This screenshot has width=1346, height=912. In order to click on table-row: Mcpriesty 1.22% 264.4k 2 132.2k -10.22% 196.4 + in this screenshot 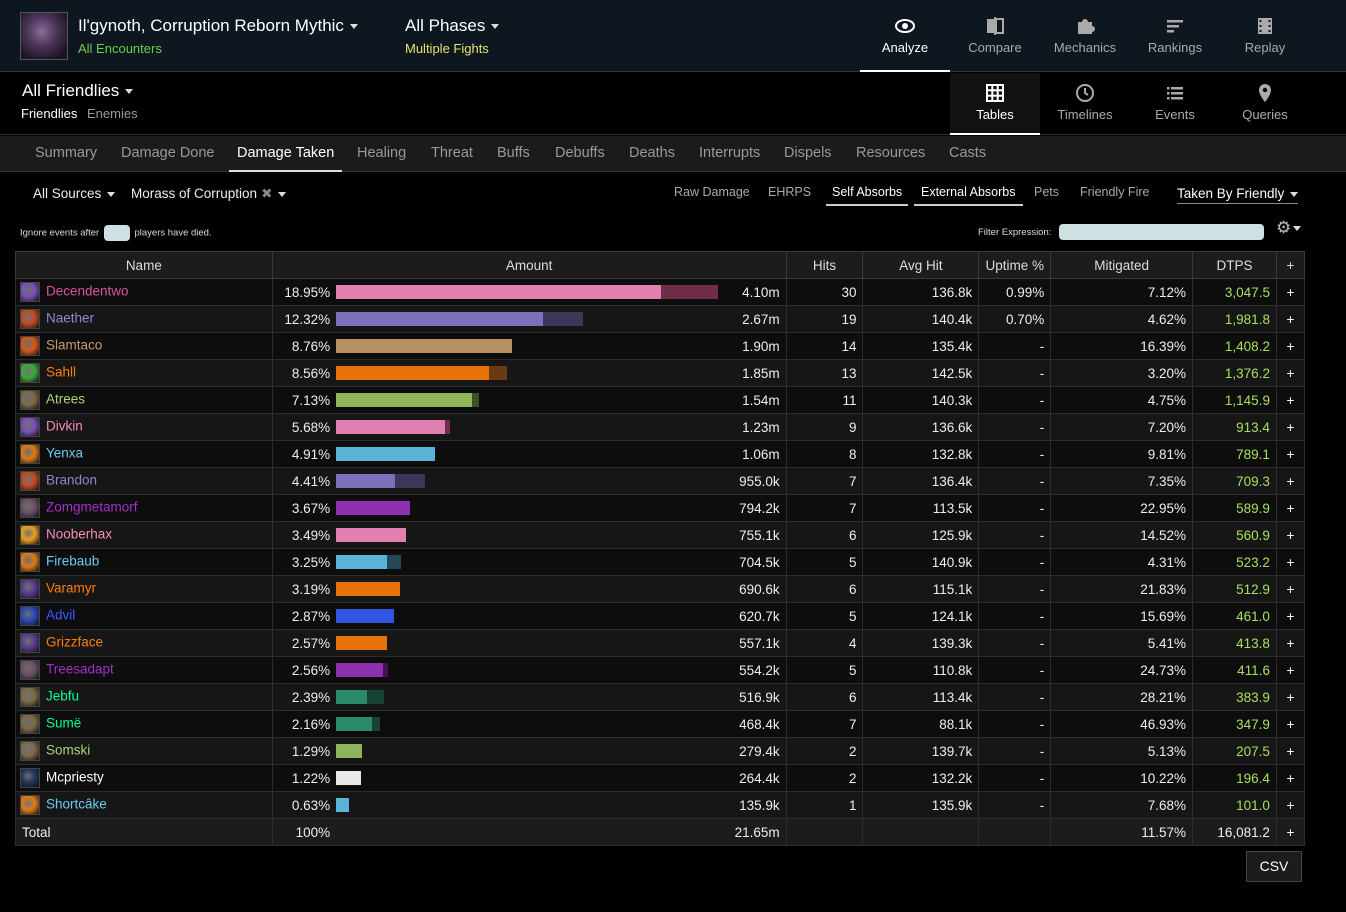, I will do `click(660, 778)`.